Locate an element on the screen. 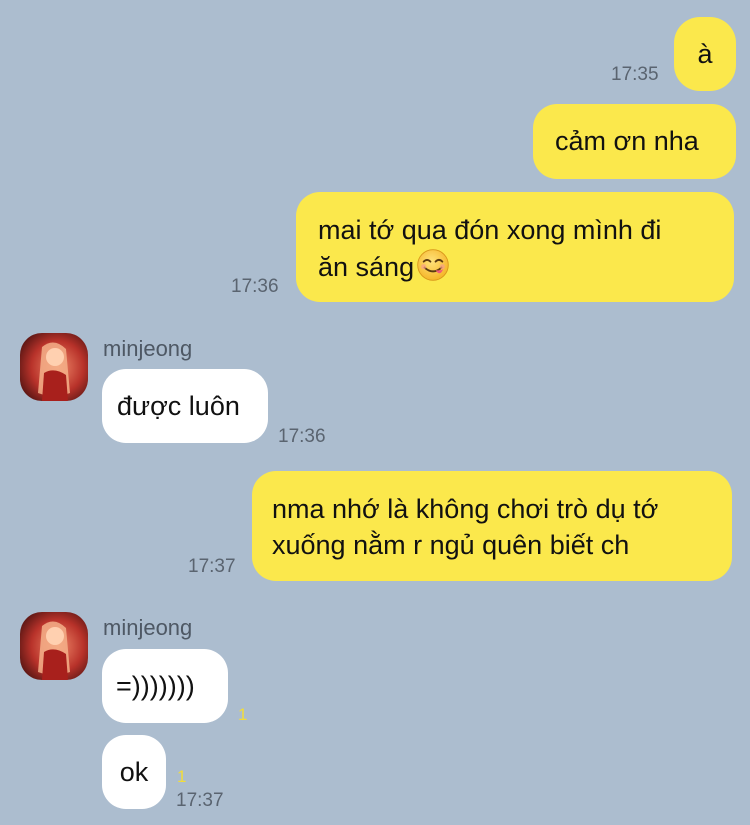 This screenshot has height=825, width=750. their-message-bubble: =))))))) is located at coordinates (165, 686).